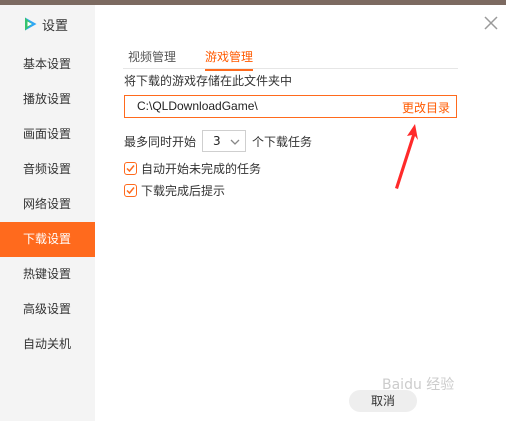 The image size is (506, 421). What do you see at coordinates (290, 106) in the screenshot?
I see `download-path-field: C:\QLDownloadGame\ 更改目录` at bounding box center [290, 106].